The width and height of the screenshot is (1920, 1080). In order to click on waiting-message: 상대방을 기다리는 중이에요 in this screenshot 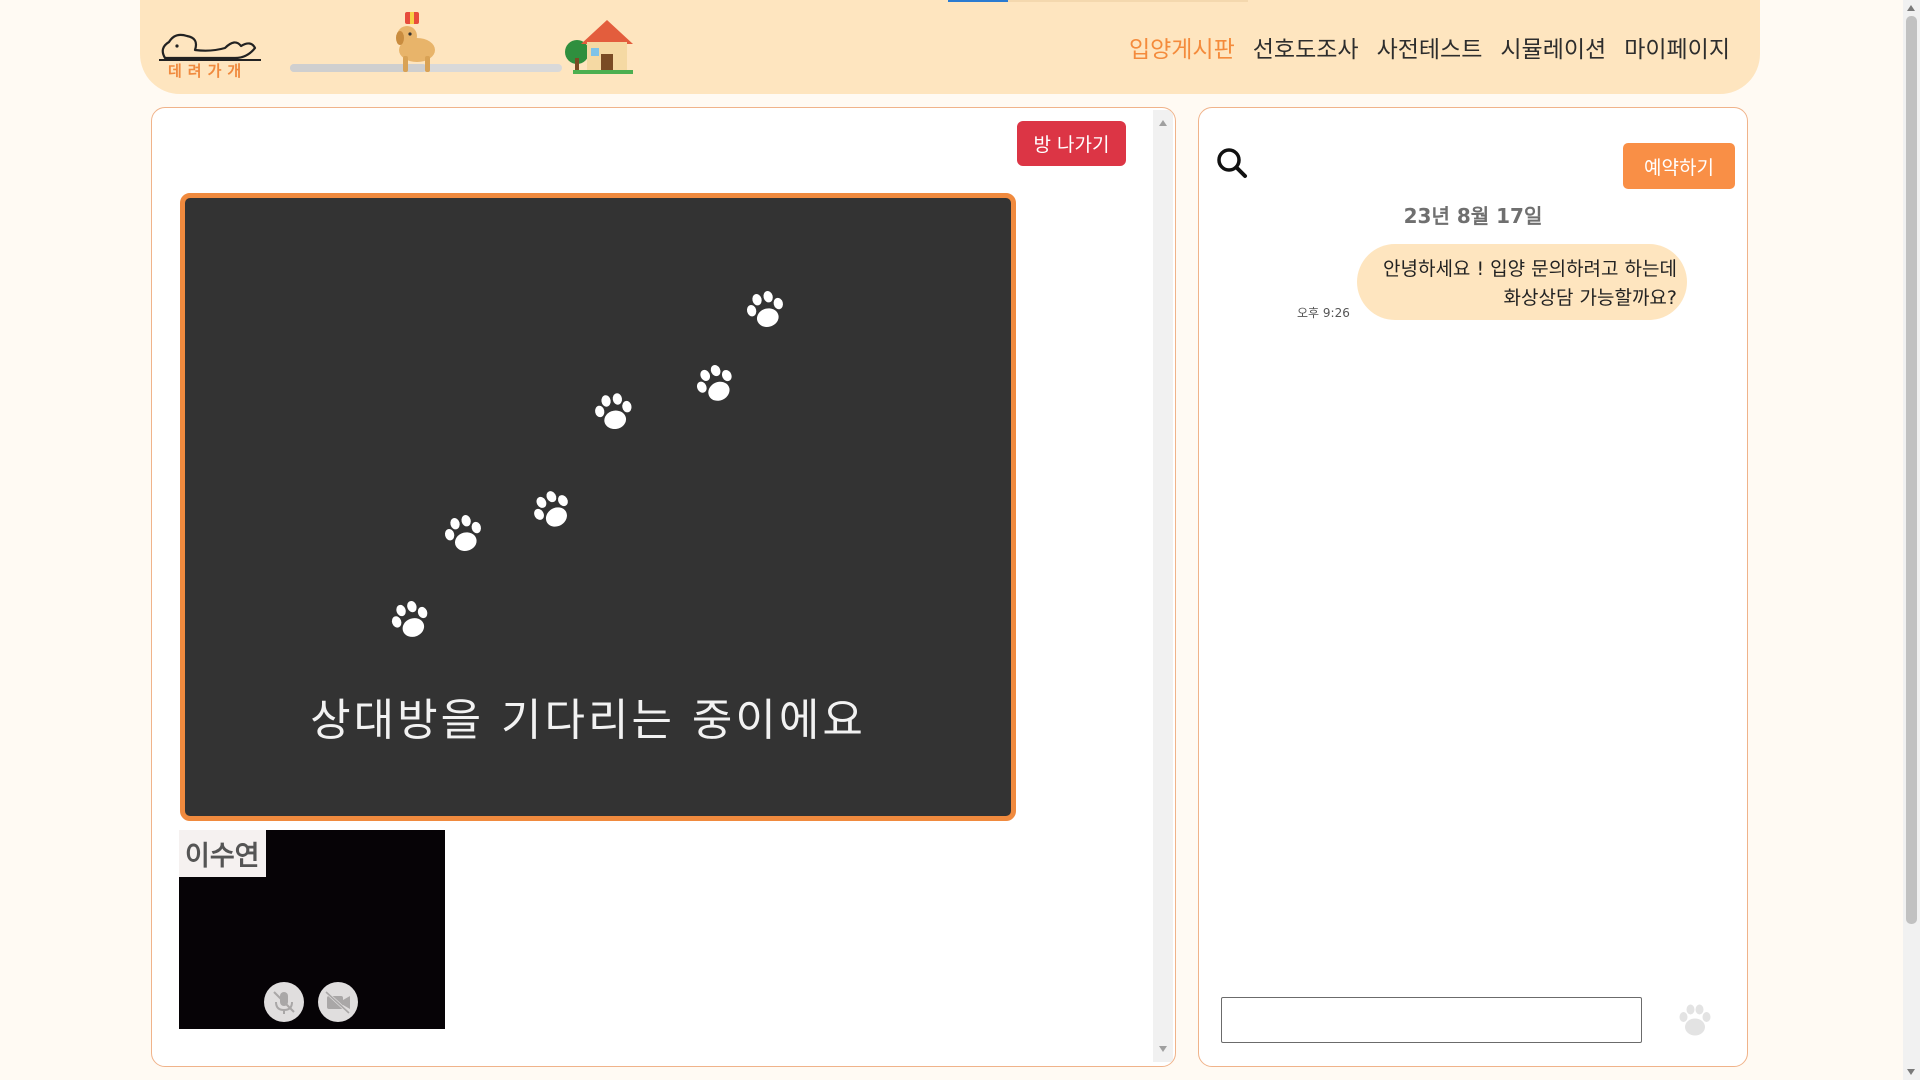, I will do `click(588, 720)`.